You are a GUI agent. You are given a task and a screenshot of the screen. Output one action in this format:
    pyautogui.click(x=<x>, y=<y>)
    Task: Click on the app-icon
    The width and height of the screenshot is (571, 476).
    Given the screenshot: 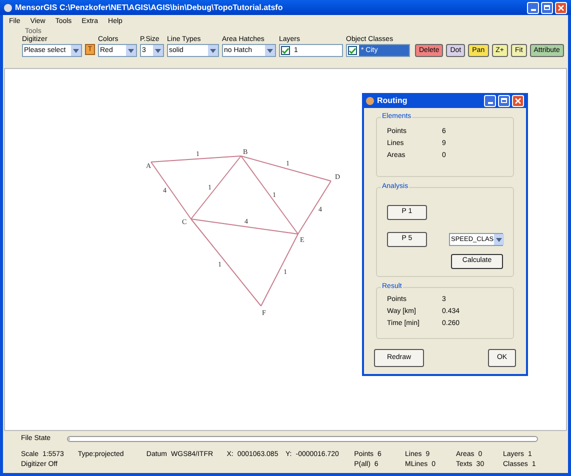 What is the action you would take?
    pyautogui.click(x=8, y=8)
    